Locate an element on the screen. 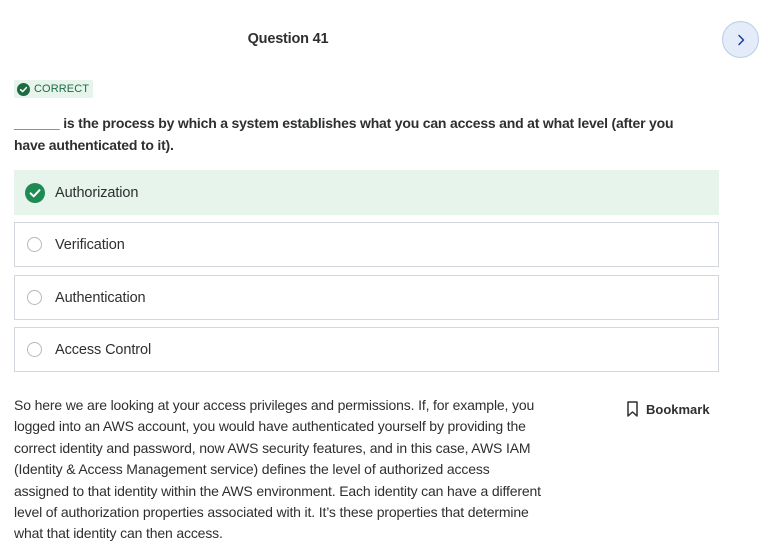  bookmark-button: Bookmark is located at coordinates (668, 409).